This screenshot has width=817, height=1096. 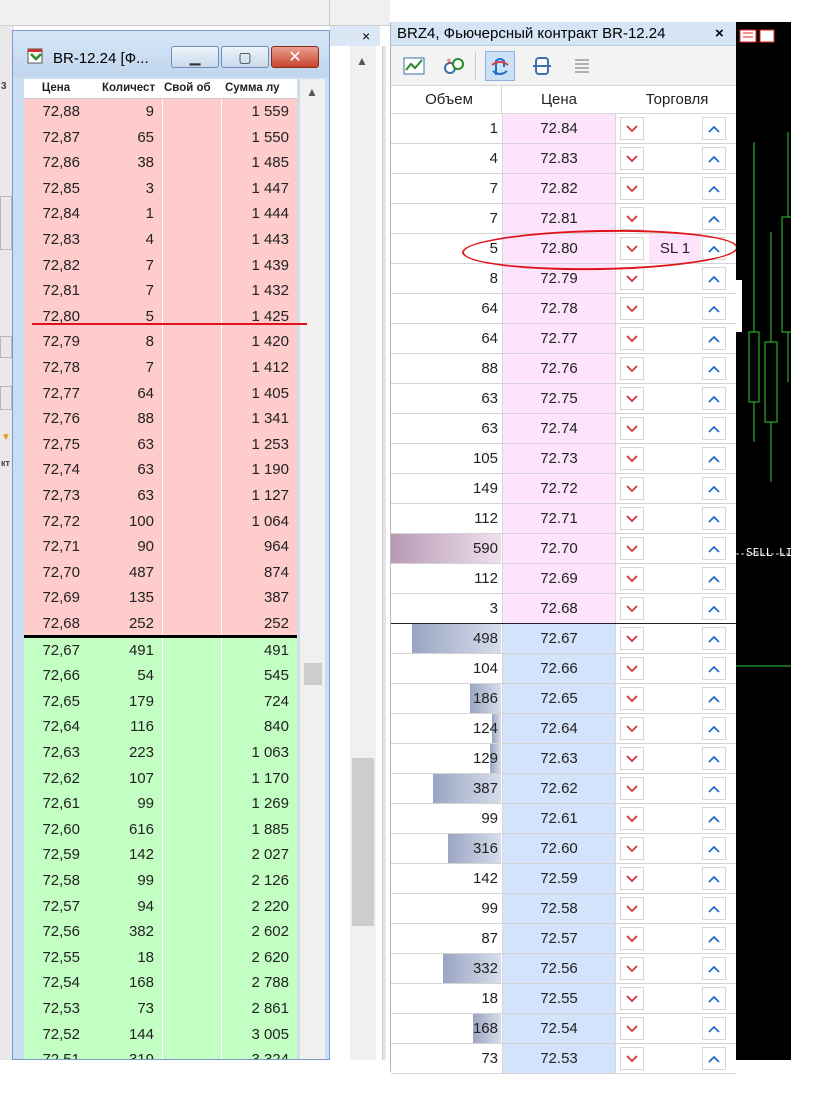 I want to click on price-cell: 72.82, so click(x=559, y=188).